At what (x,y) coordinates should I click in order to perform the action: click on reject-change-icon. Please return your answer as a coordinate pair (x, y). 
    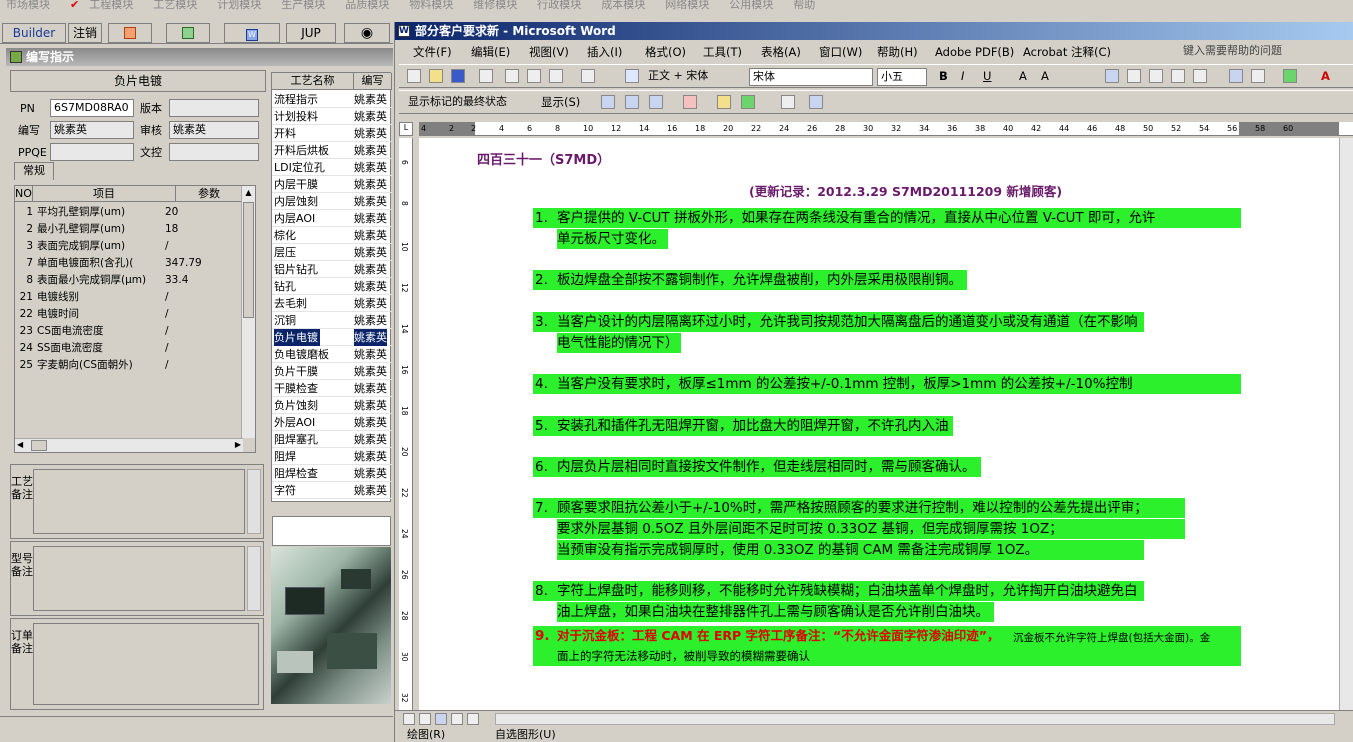
    Looking at the image, I should click on (690, 102).